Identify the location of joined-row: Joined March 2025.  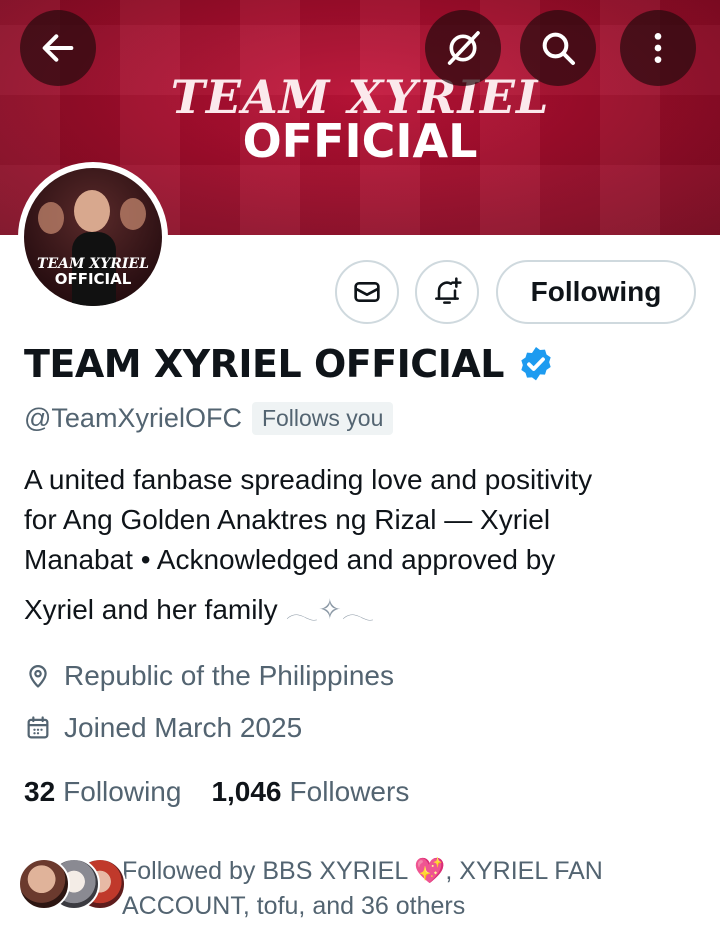
(163, 728).